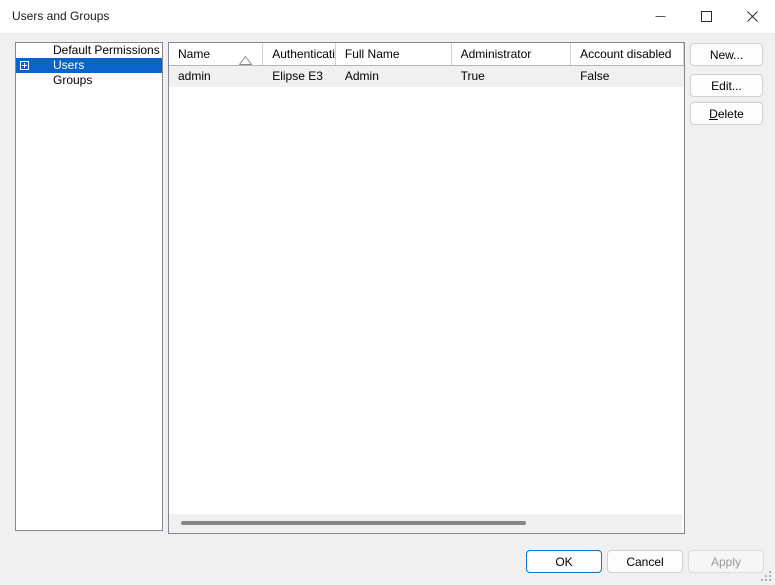 Image resolution: width=775 pixels, height=585 pixels. I want to click on delete-button-label: Delete, so click(726, 114).